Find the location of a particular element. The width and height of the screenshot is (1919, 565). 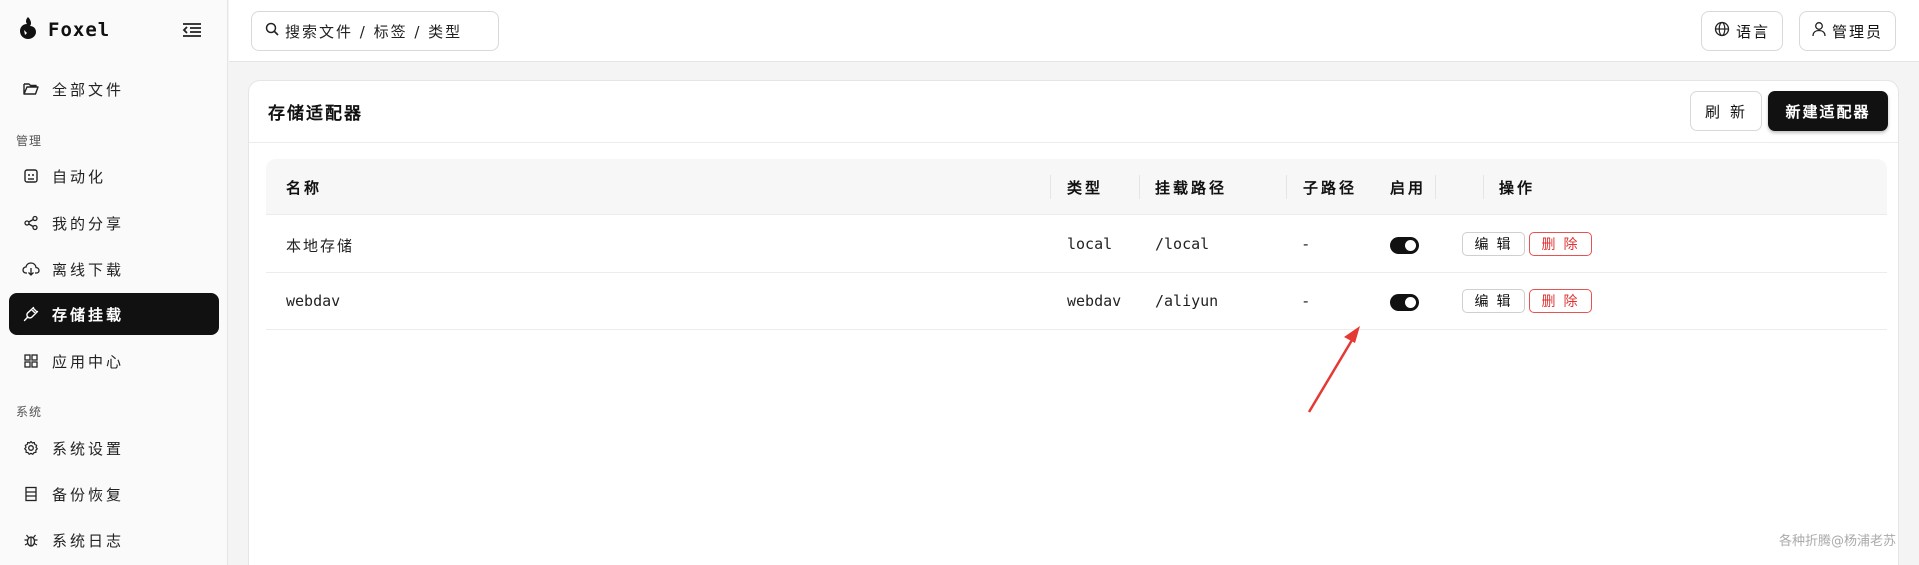

sidebar-item-label: 备份恢复 is located at coordinates (88, 494).